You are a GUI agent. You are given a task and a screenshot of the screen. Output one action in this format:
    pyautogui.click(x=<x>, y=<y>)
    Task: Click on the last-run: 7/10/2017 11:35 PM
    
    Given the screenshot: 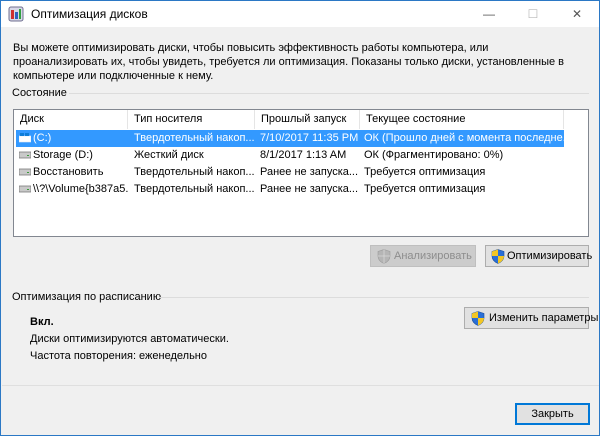 What is the action you would take?
    pyautogui.click(x=309, y=138)
    